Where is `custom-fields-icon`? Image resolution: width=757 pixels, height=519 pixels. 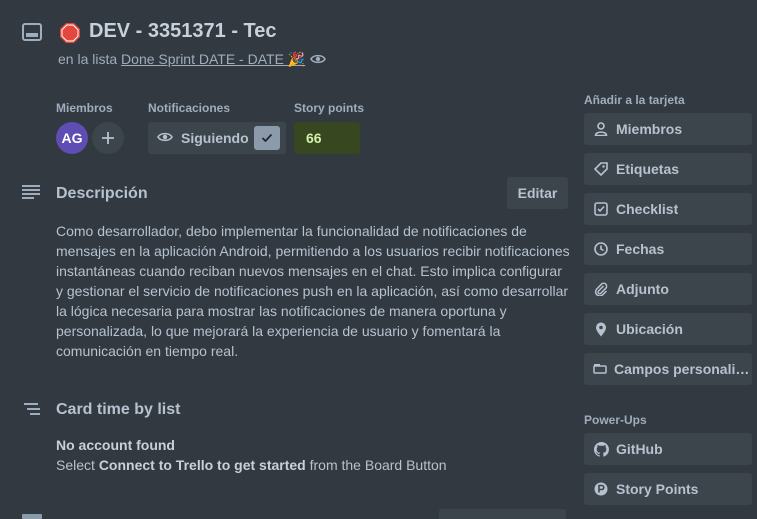 custom-fields-icon is located at coordinates (600, 369).